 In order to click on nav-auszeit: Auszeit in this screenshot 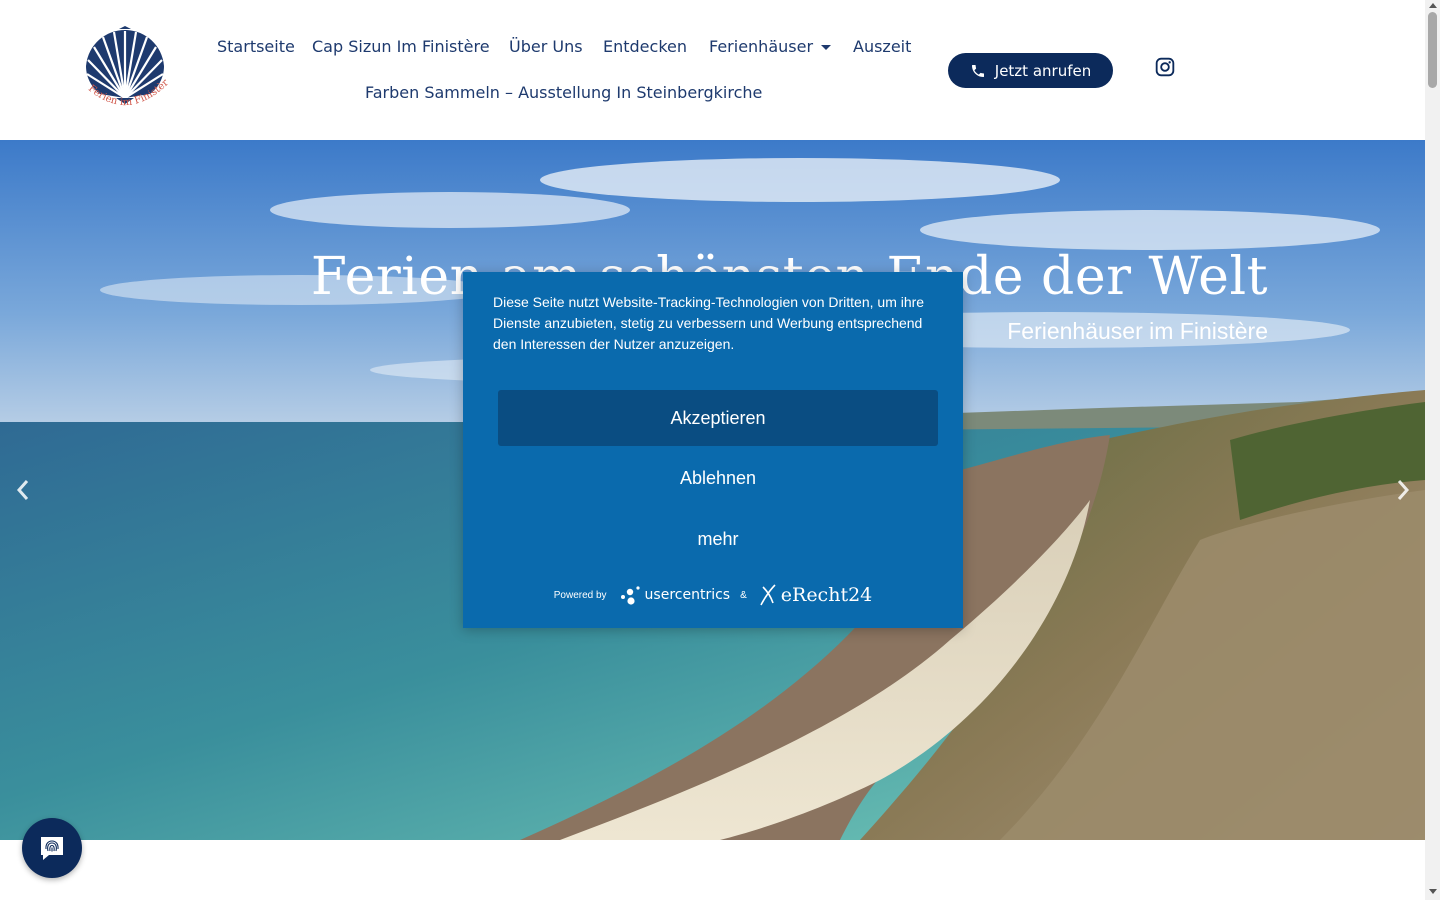, I will do `click(882, 47)`.